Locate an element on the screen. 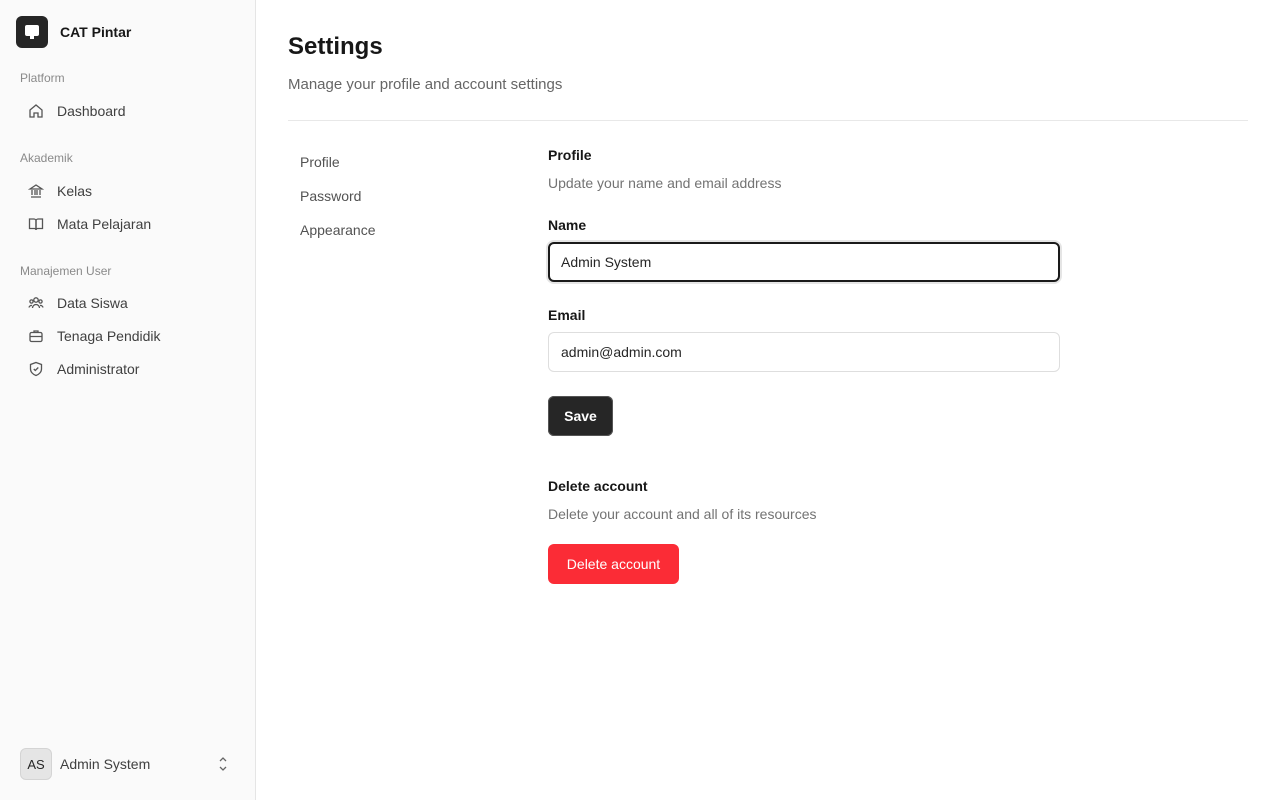  tab-profile: Profile is located at coordinates (320, 162).